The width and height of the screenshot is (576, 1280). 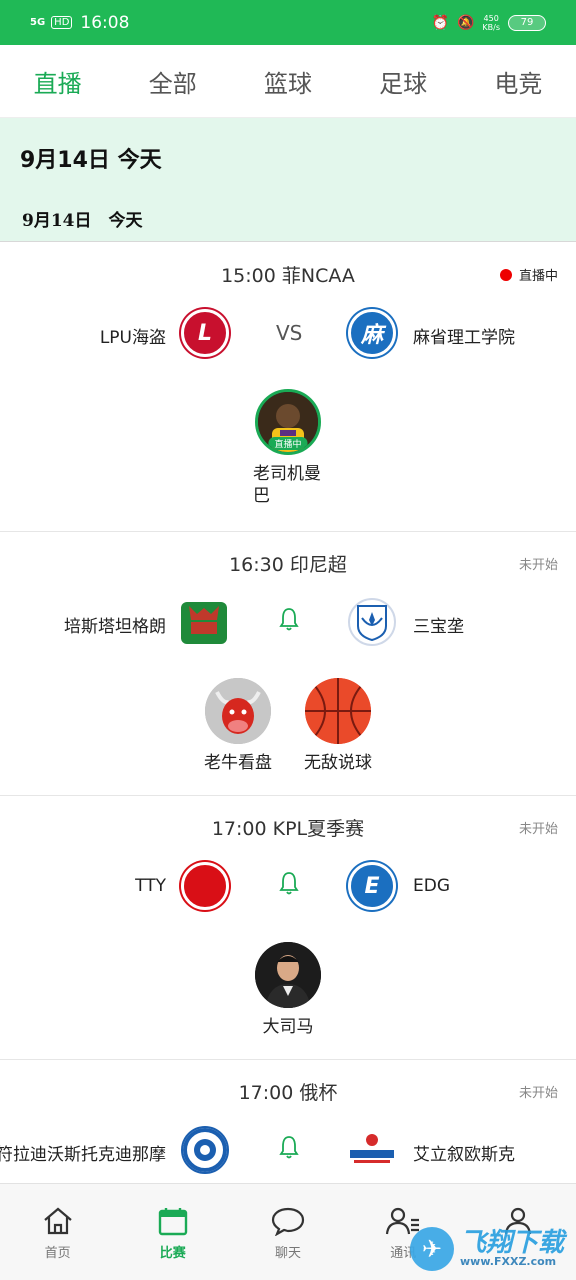 I want to click on clock: 16:08, so click(x=105, y=22).